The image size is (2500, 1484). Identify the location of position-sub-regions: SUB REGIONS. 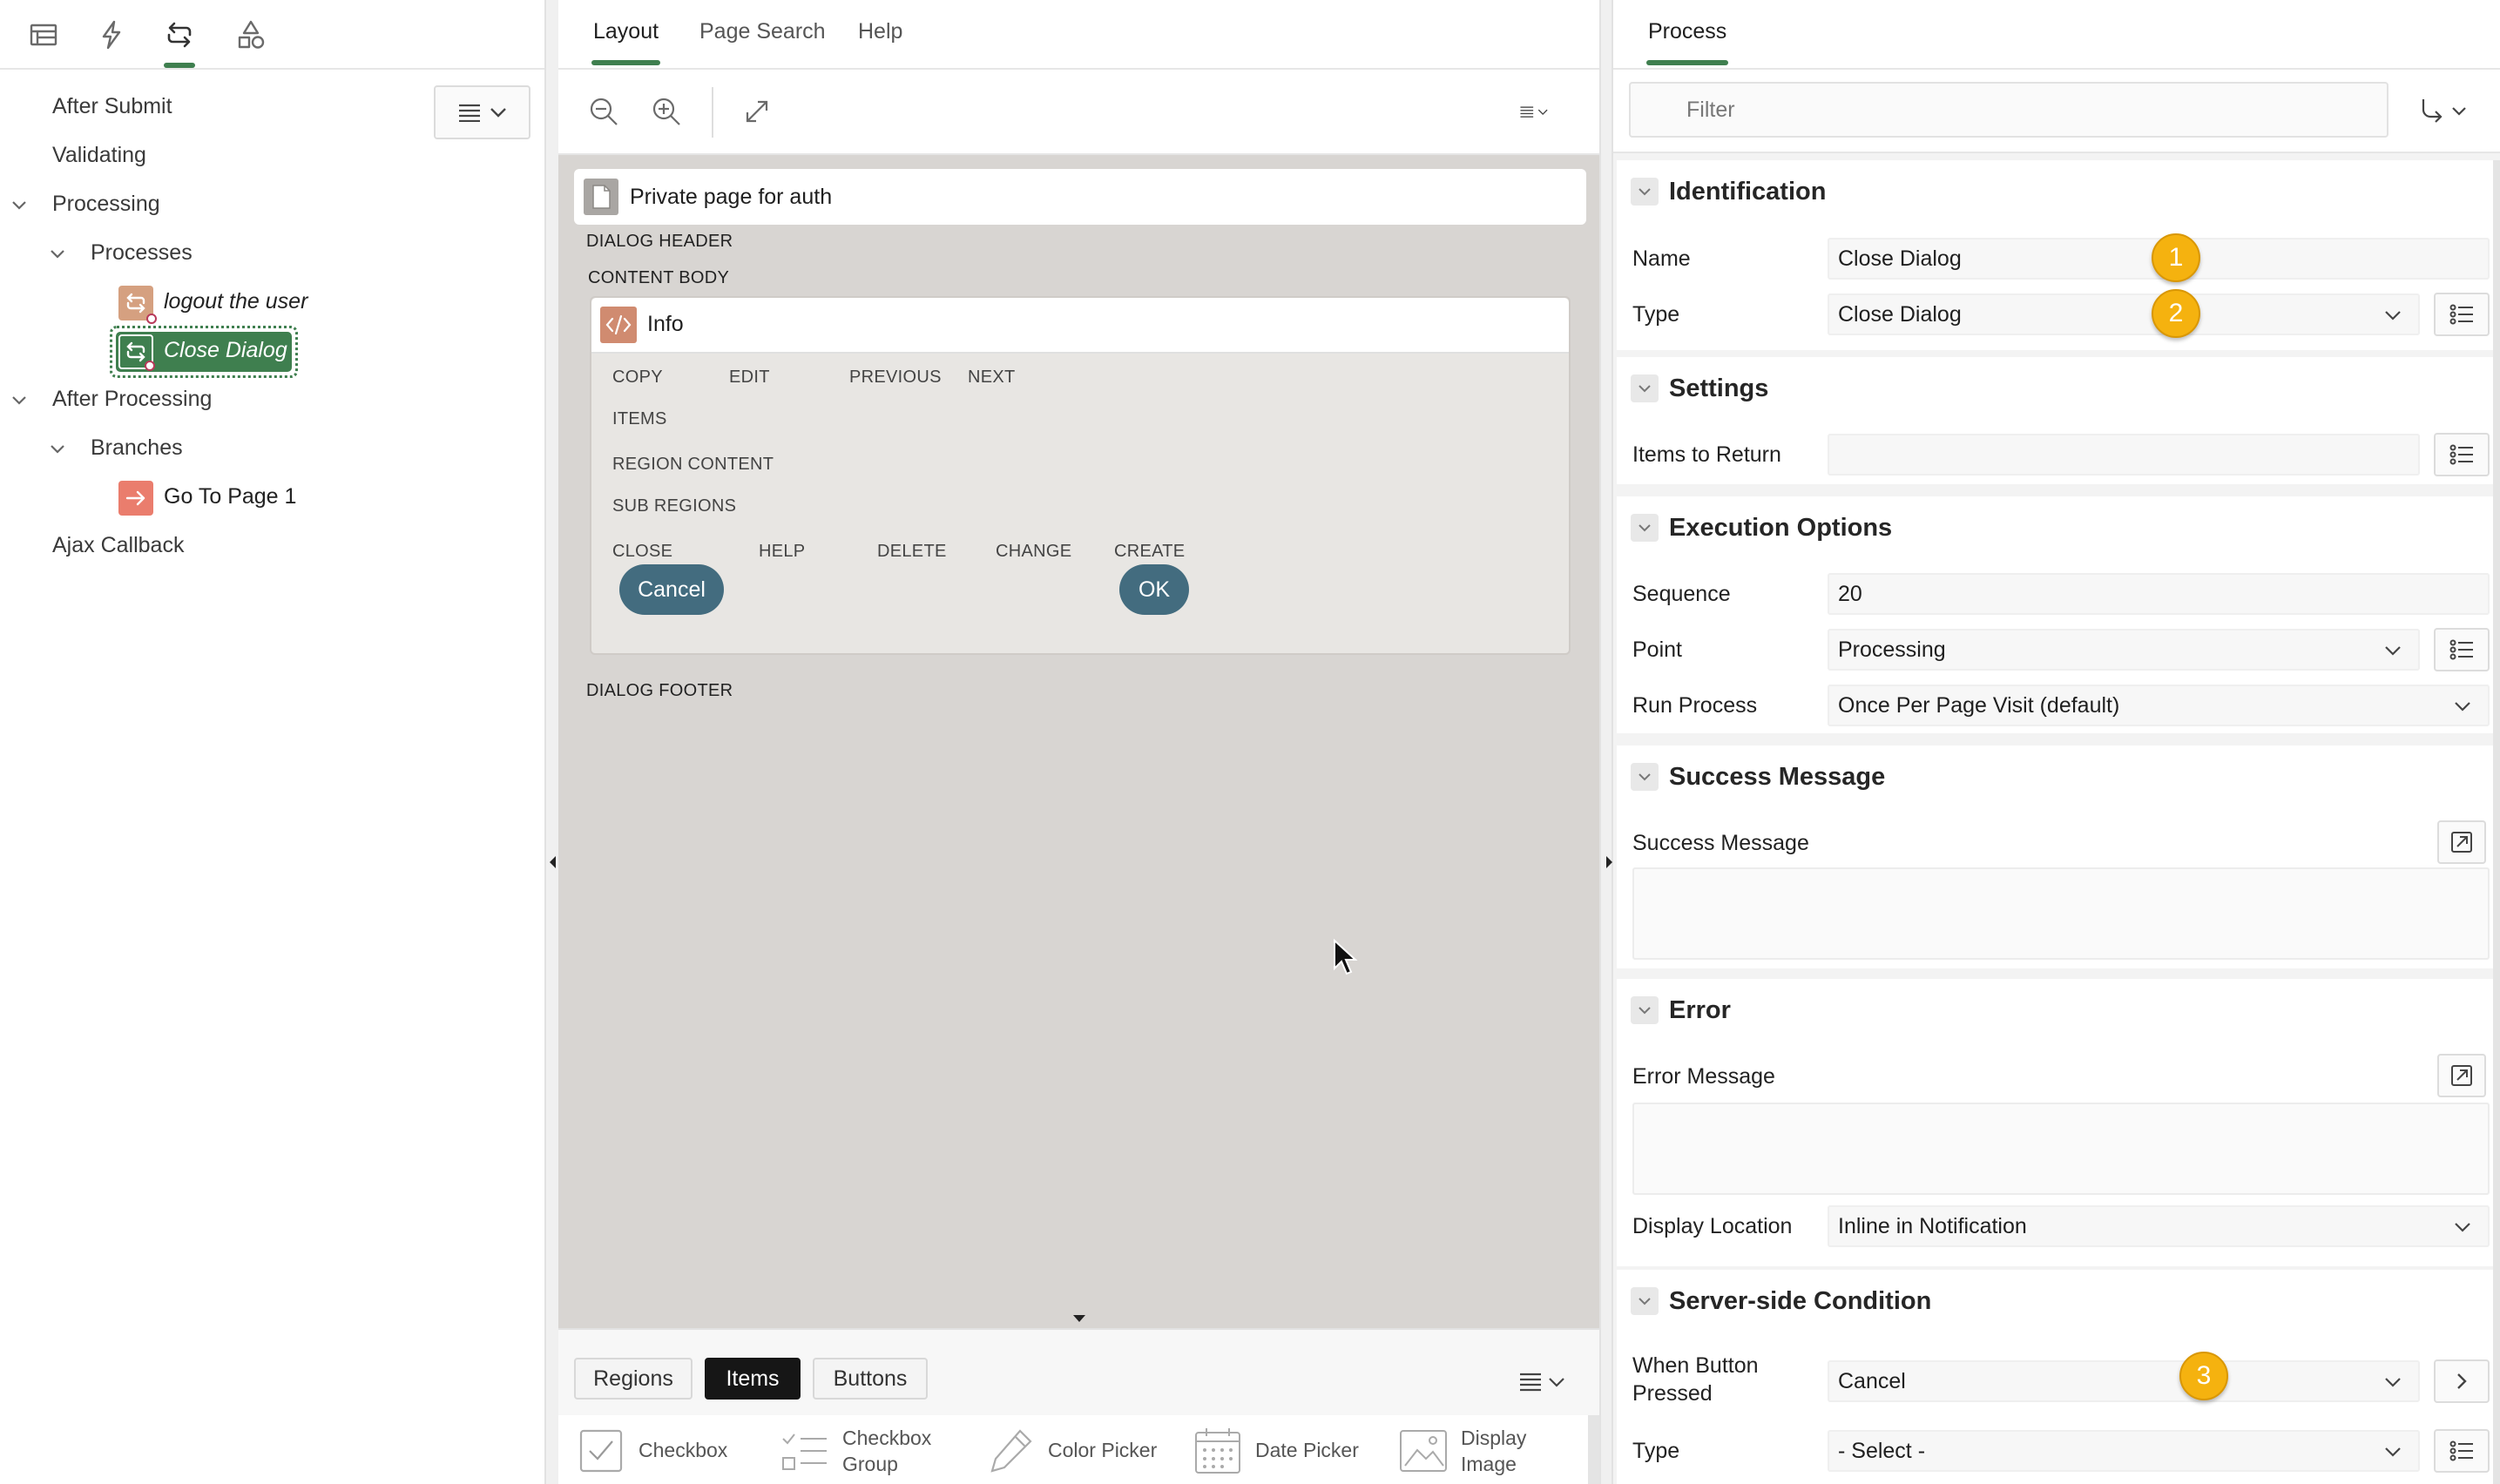
(674, 506).